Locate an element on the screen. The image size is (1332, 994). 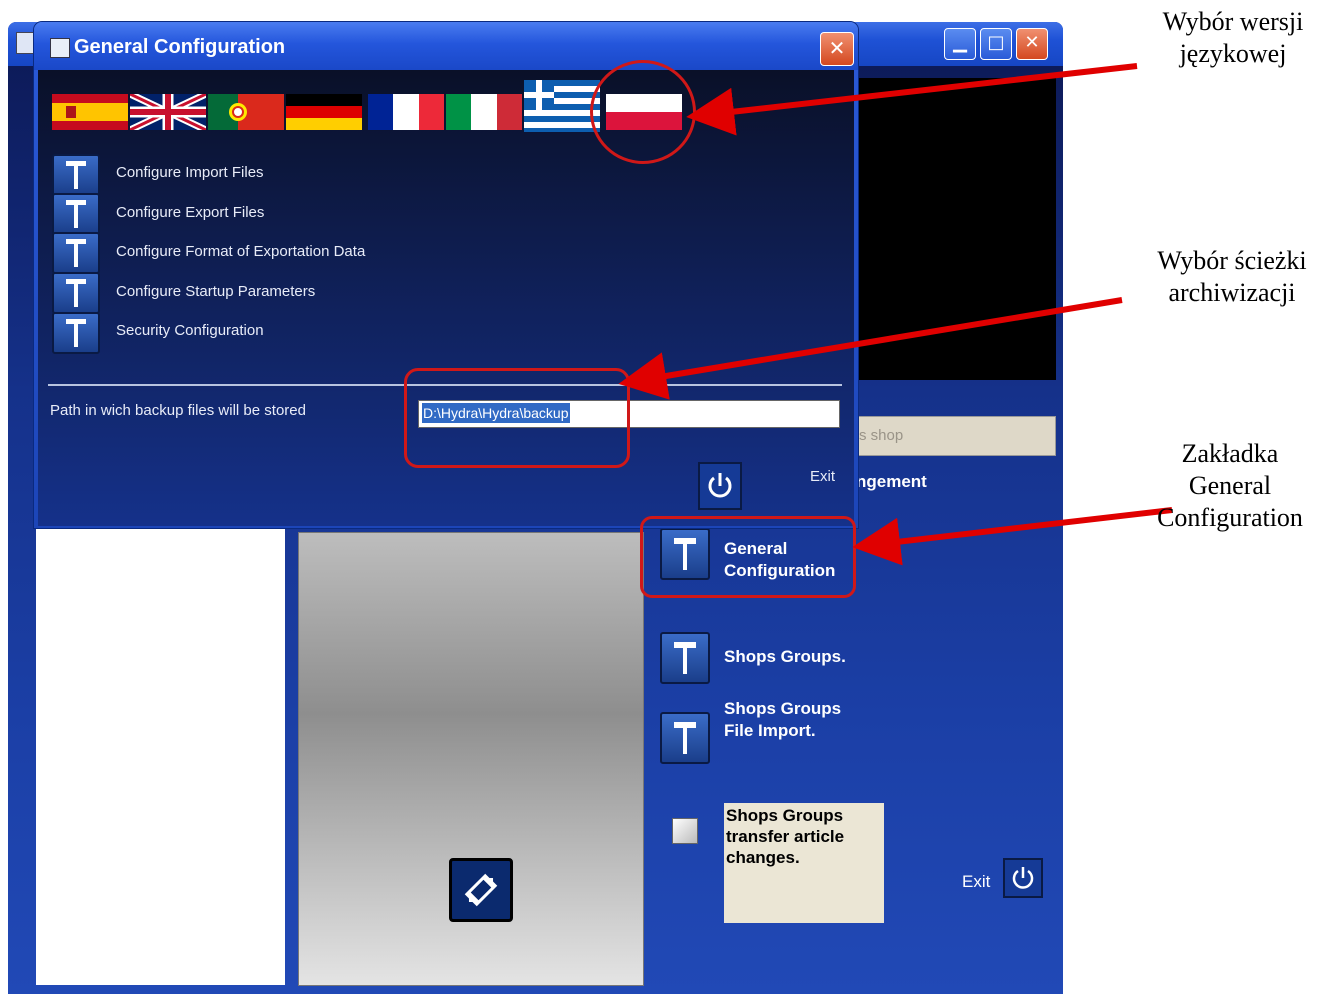
archive-annotation: Wybór ścieżki archiwizacji is located at coordinates (1232, 277).